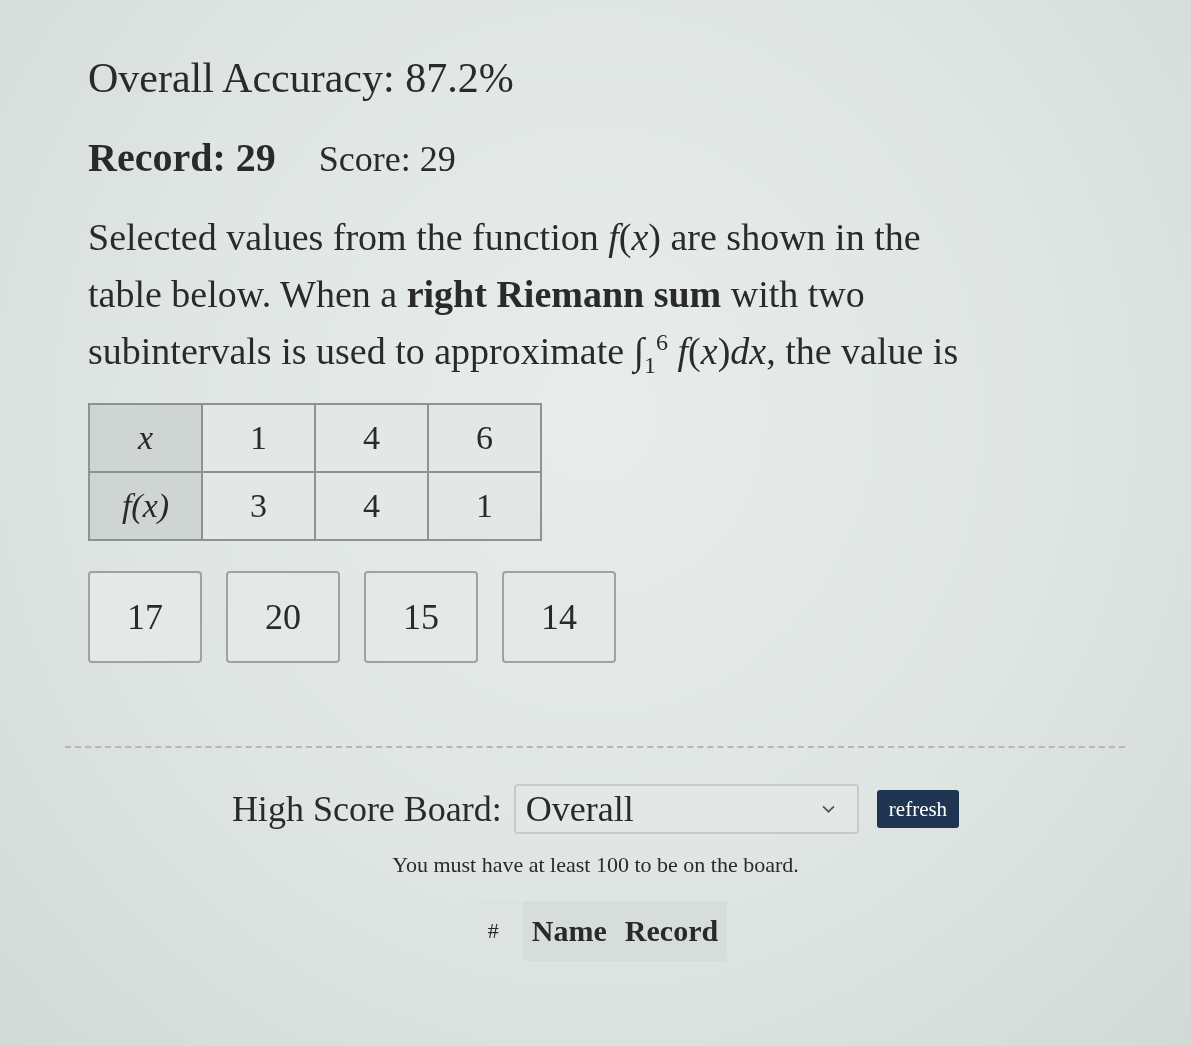  What do you see at coordinates (145, 506) in the screenshot?
I see `table-header-cell: f(x)` at bounding box center [145, 506].